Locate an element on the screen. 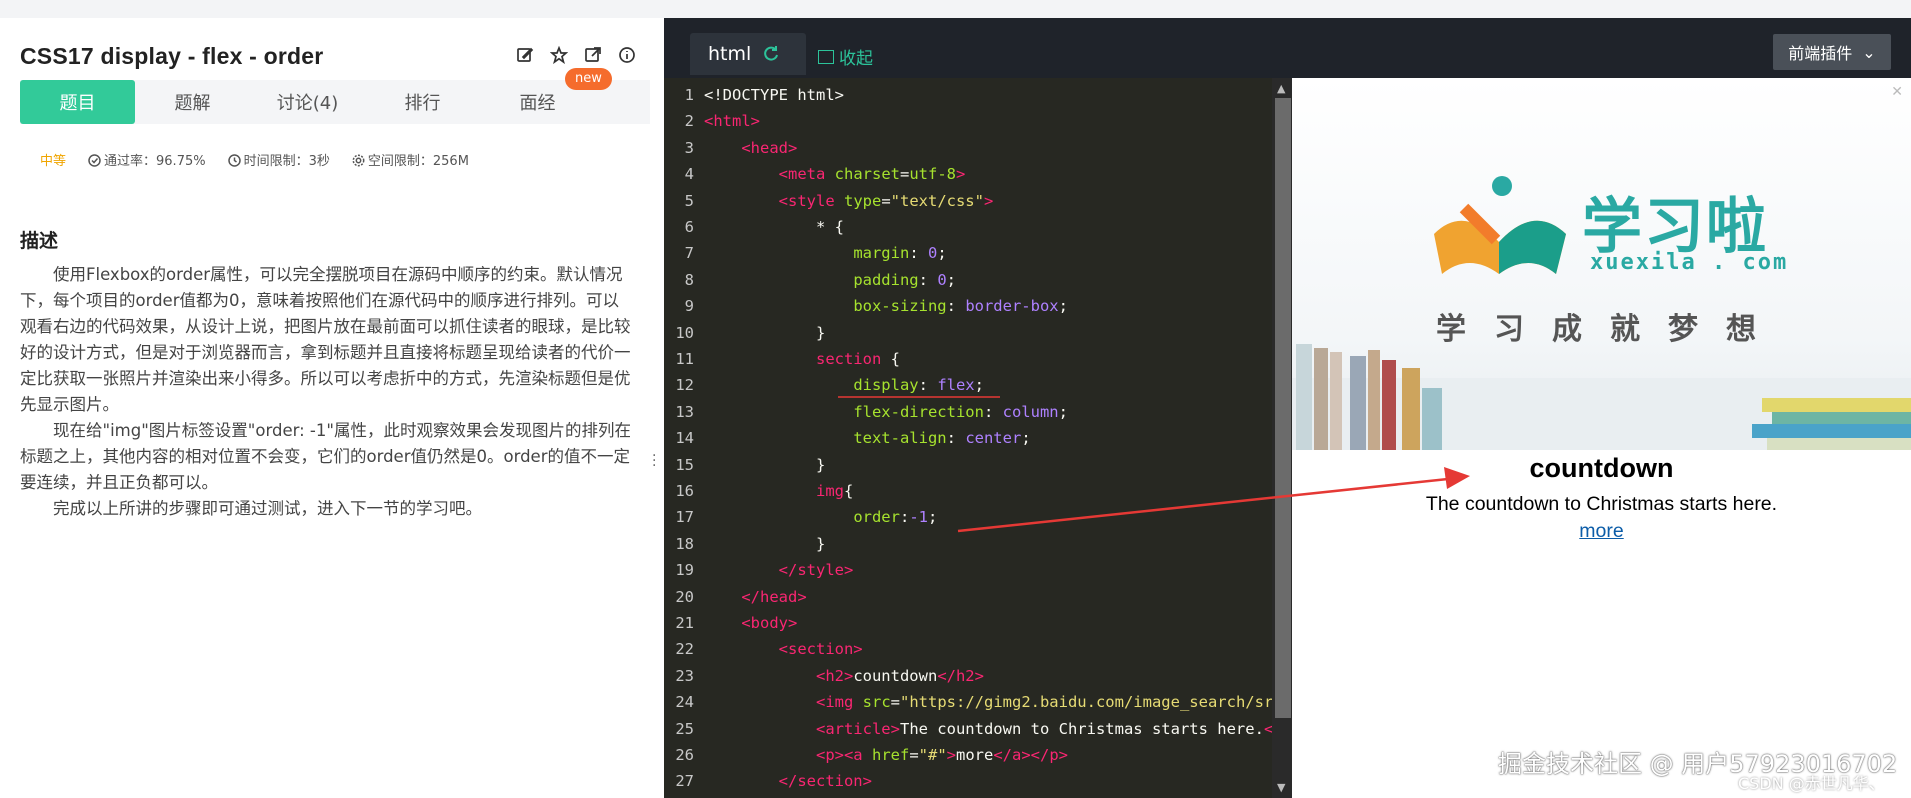 Image resolution: width=1911 pixels, height=798 pixels. code-line: 23 <h2>countdown</h2> is located at coordinates (824, 676).